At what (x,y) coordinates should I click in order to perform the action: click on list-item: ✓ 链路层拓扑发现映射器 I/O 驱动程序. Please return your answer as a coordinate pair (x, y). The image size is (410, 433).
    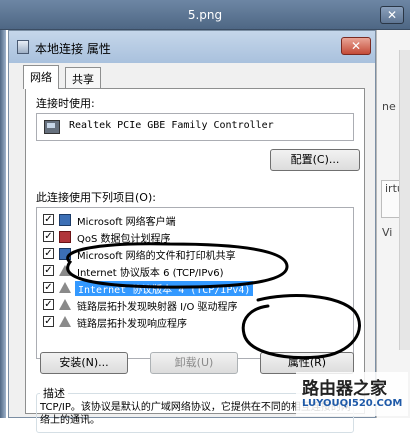
    Looking at the image, I should click on (195, 305).